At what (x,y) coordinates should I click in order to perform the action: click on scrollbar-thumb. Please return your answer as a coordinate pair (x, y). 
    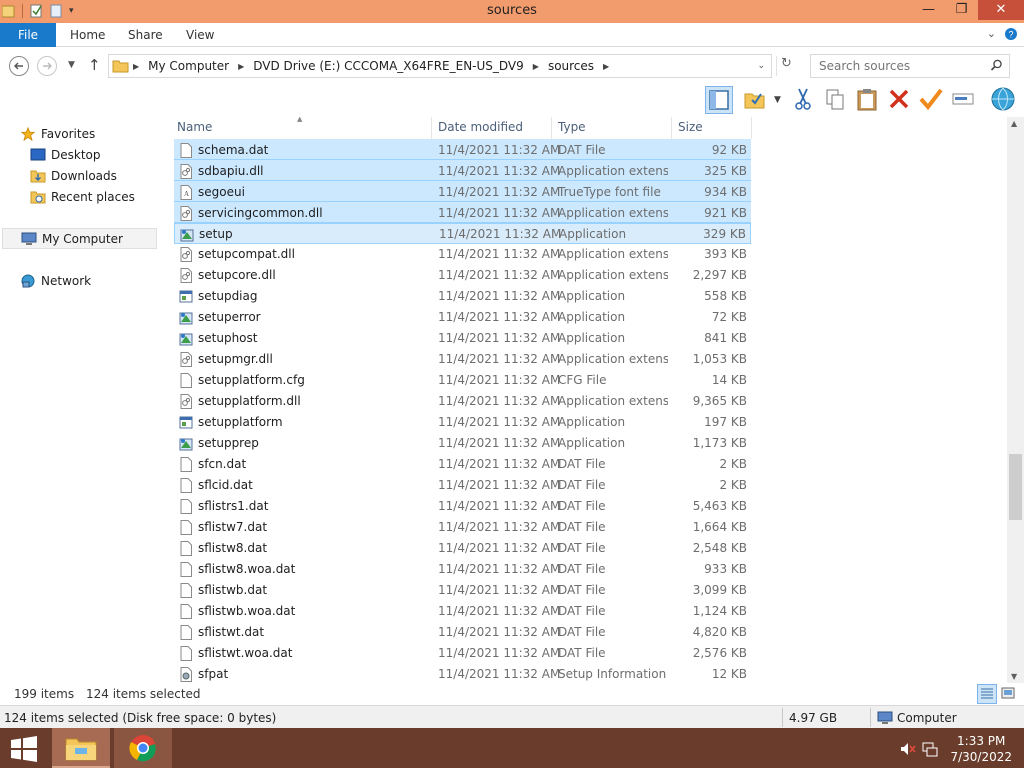
    Looking at the image, I should click on (1015, 487).